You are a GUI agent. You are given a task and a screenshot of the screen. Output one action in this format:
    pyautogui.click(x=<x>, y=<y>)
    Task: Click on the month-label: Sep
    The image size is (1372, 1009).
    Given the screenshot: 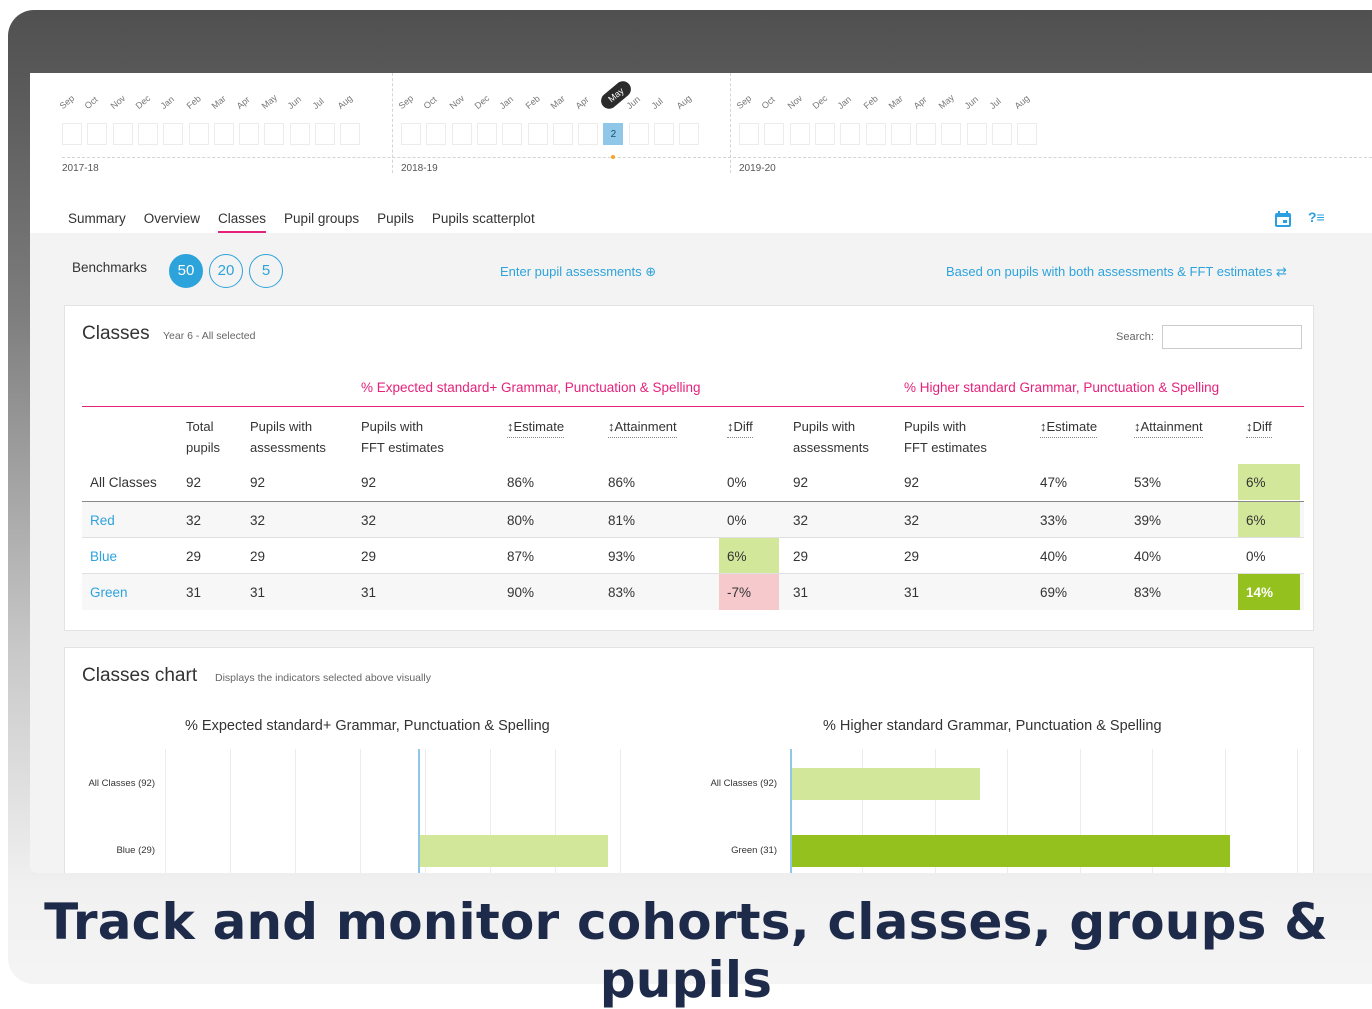 What is the action you would take?
    pyautogui.click(x=406, y=102)
    